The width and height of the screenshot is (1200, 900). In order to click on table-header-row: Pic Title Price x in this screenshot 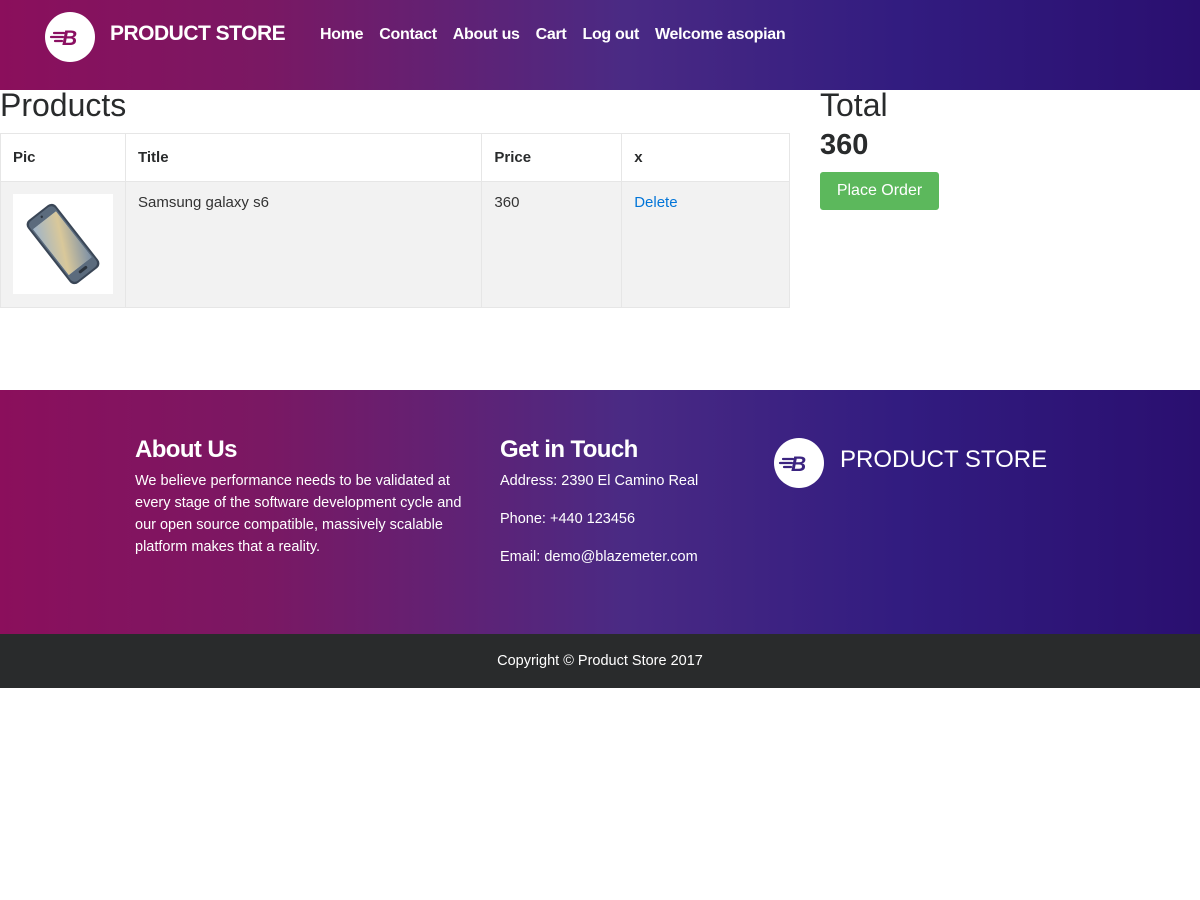, I will do `click(395, 157)`.